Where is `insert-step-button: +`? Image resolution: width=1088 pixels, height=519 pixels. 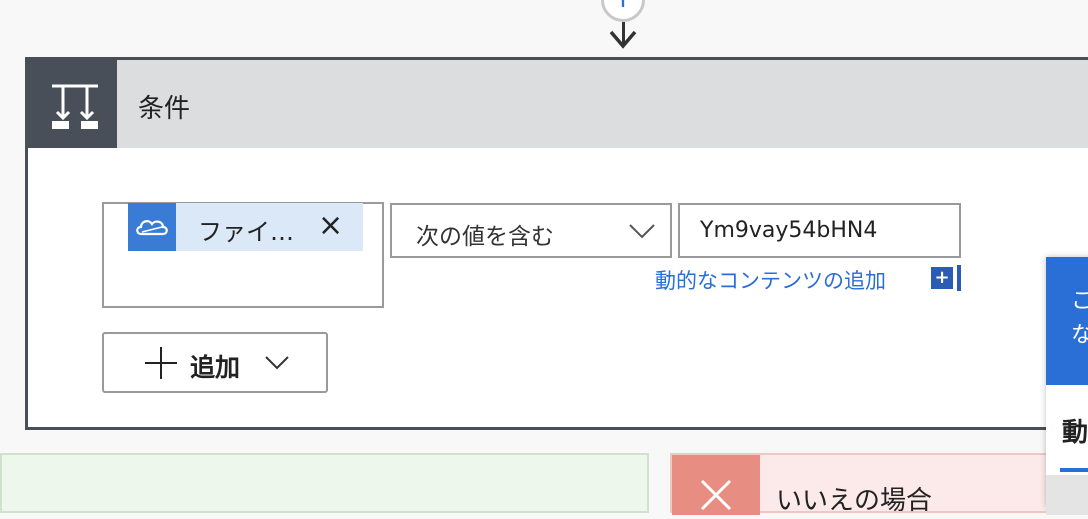 insert-step-button: + is located at coordinates (623, 11).